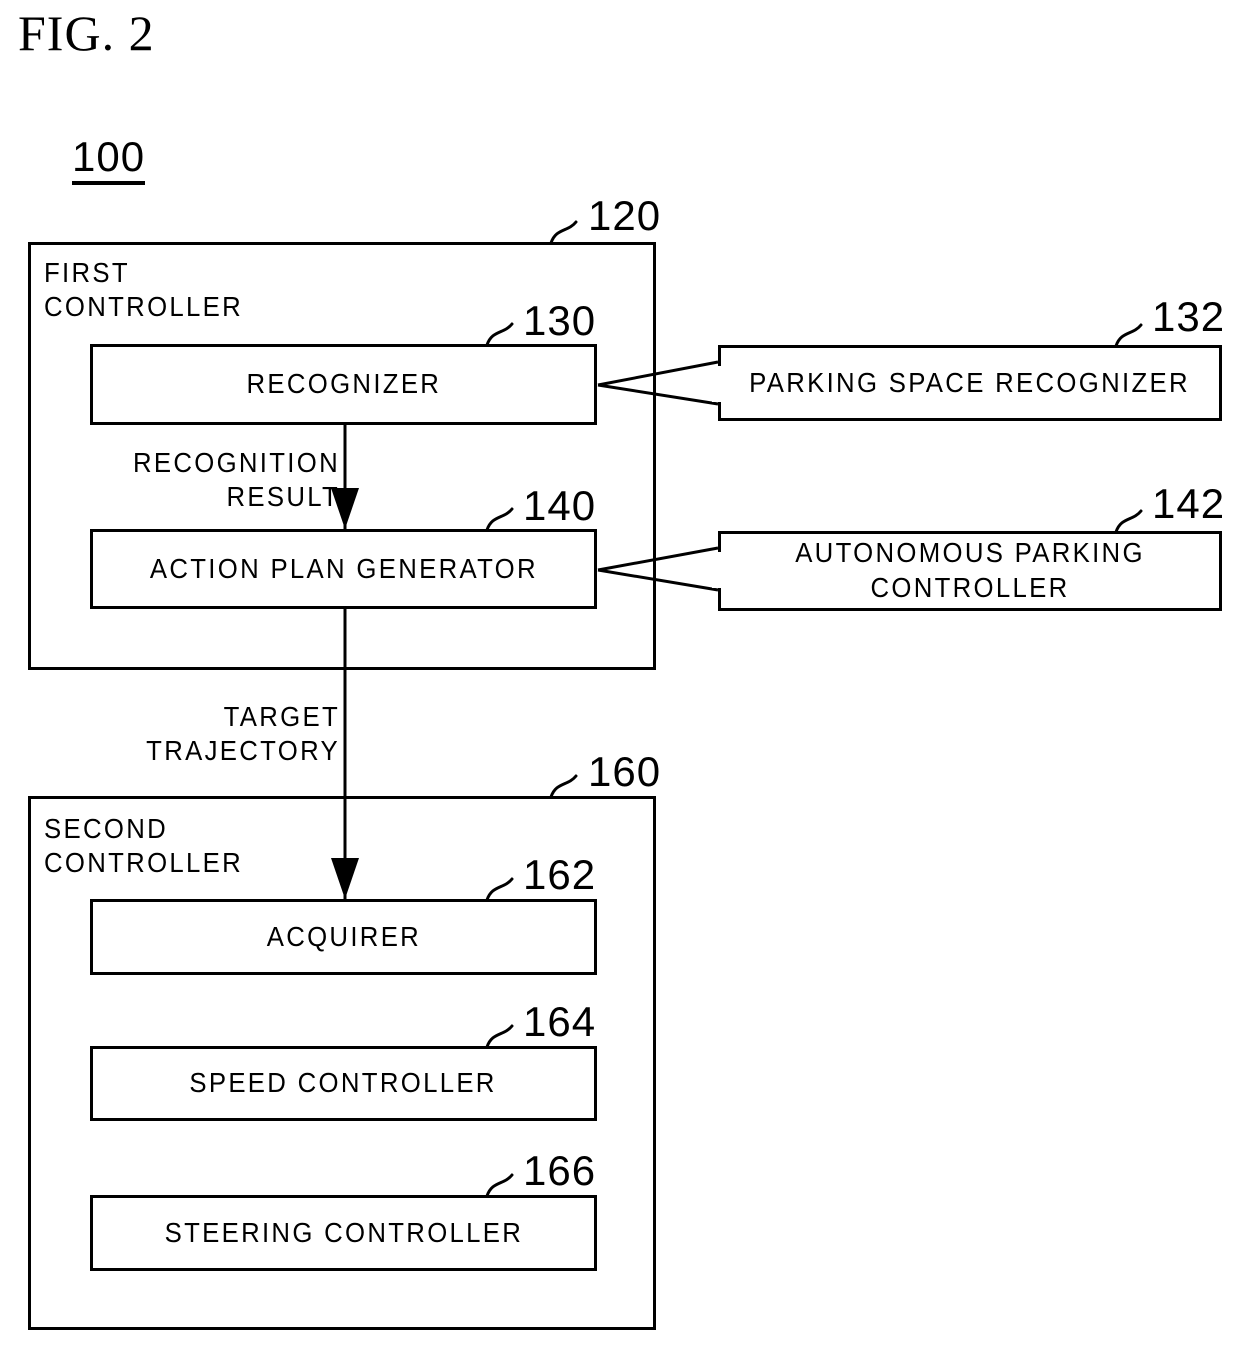  I want to click on ref-numeral-142: 142, so click(1189, 503).